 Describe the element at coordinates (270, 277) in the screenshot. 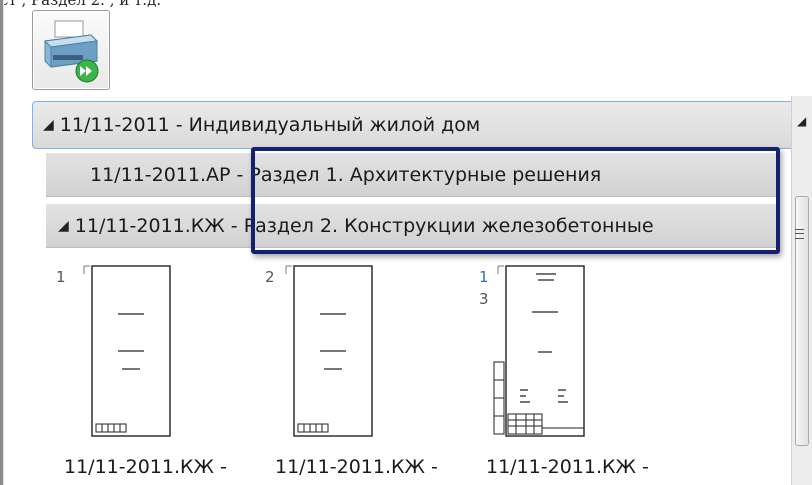

I see `thumbnail-number: 2` at that location.